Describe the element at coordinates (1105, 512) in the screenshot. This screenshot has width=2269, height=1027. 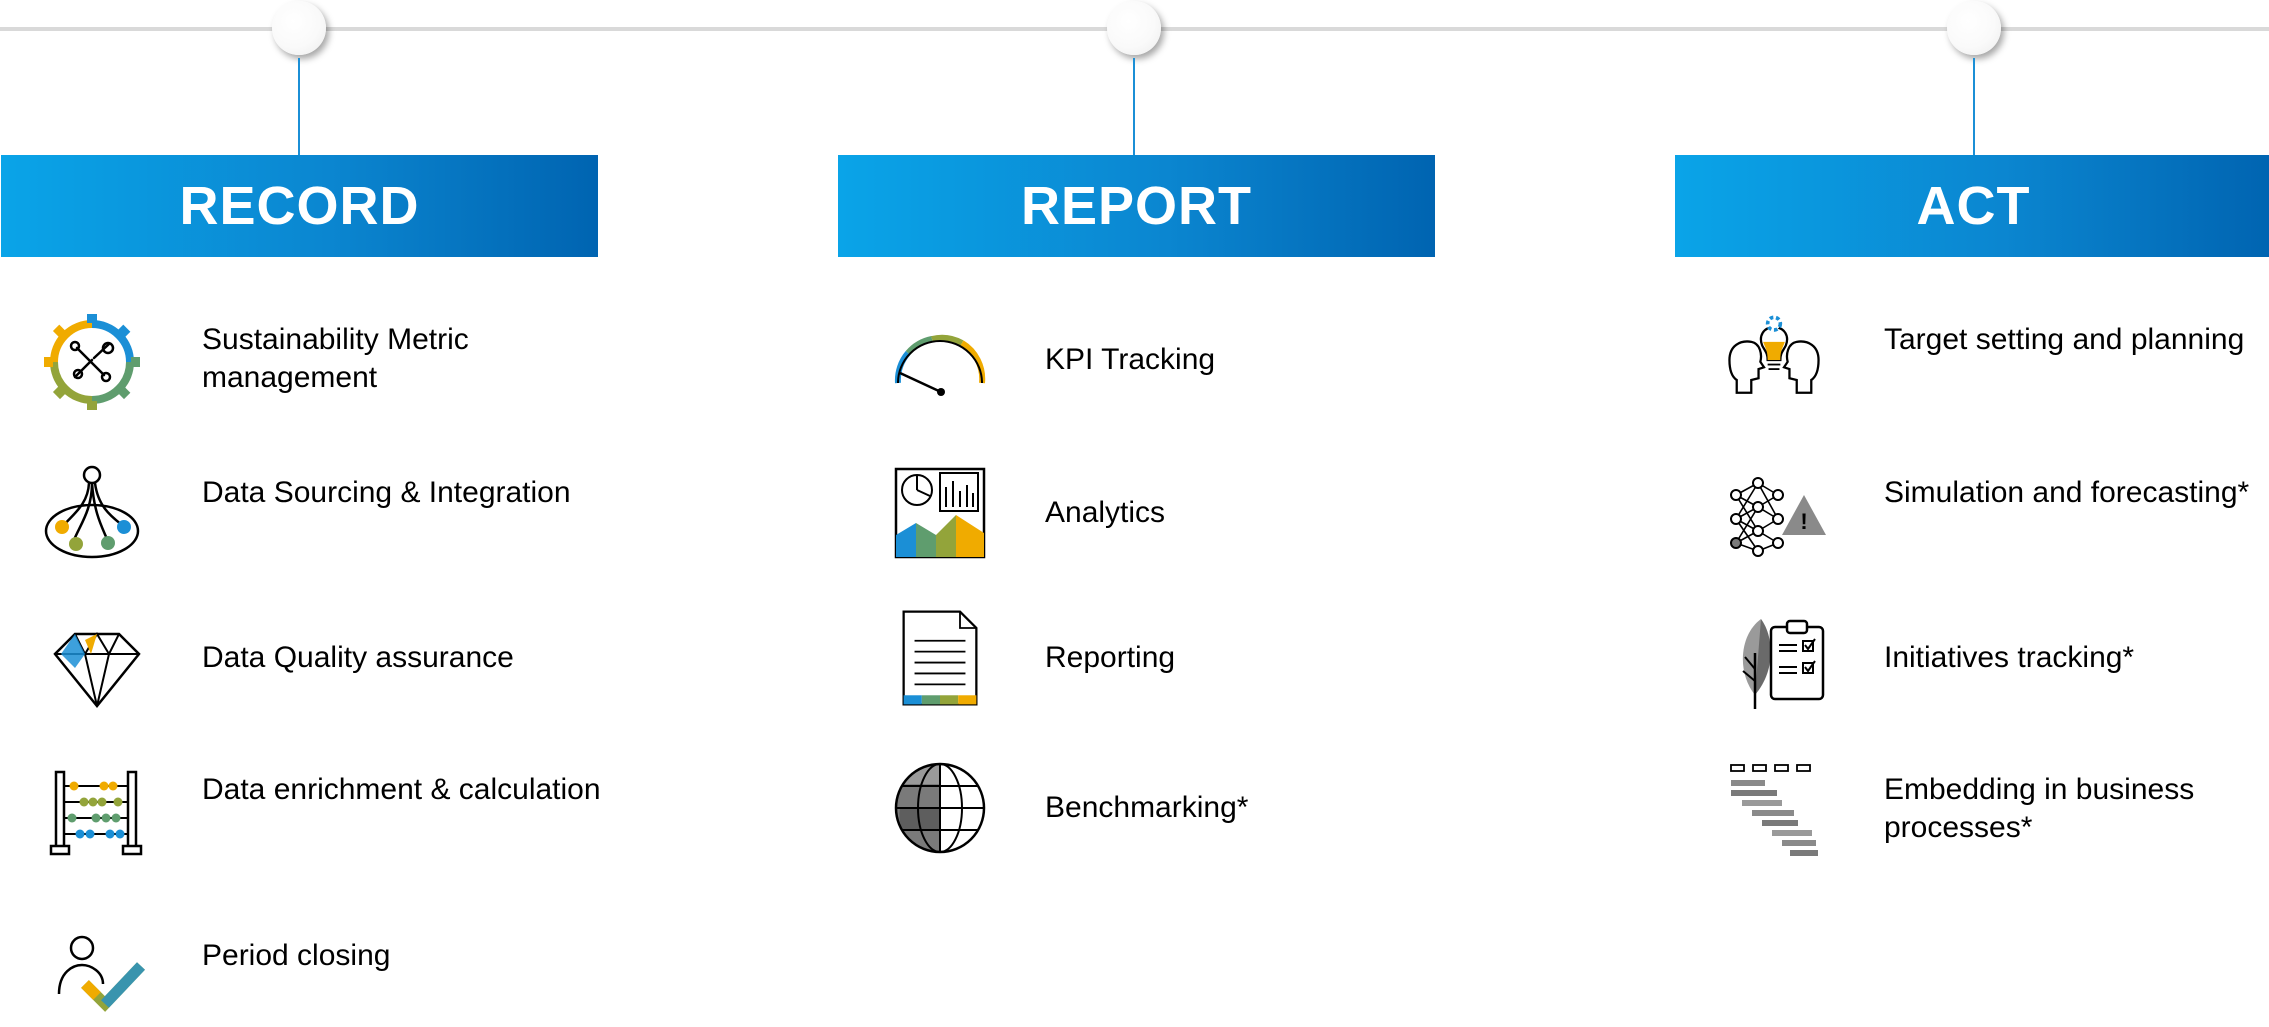
I see `item-label: Analytics` at that location.